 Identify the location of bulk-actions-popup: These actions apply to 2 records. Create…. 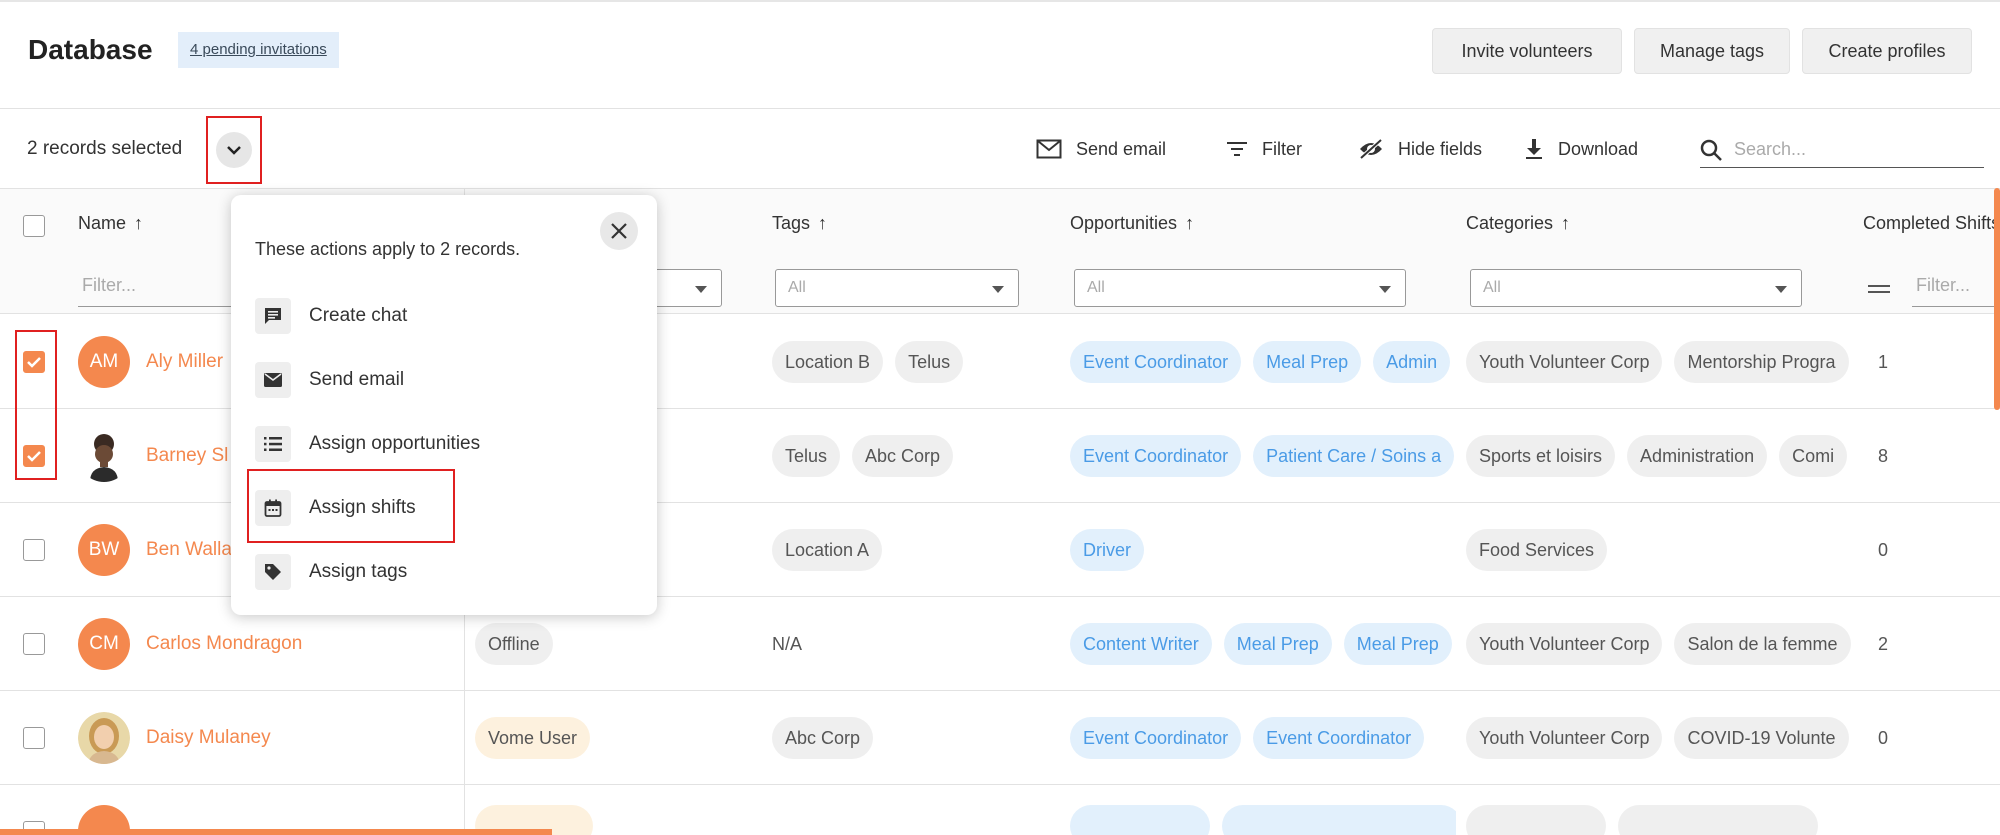
(444, 405).